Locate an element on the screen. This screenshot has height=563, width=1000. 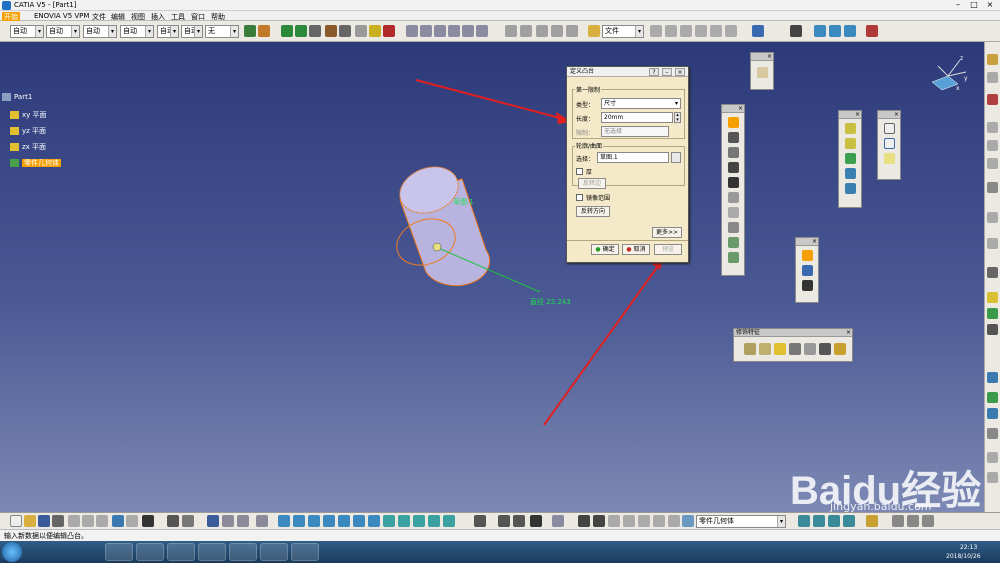
shading-icon is located at coordinates (434, 521).